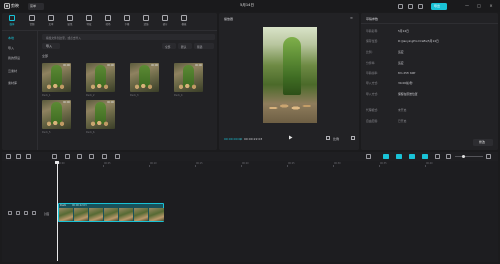  Describe the element at coordinates (383, 163) in the screenshot. I see `tick-label: 00:35` at that location.